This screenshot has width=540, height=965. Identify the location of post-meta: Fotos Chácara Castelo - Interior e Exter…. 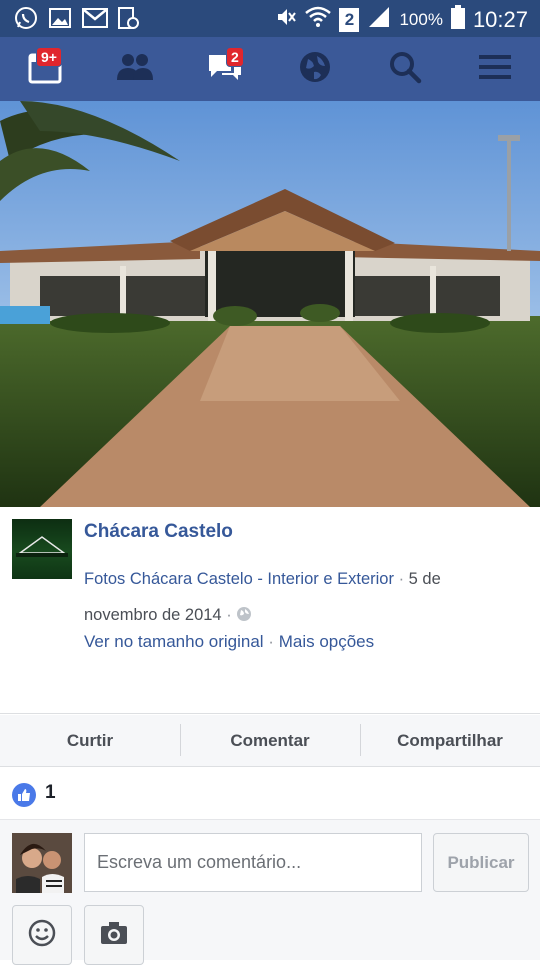
(299, 597).